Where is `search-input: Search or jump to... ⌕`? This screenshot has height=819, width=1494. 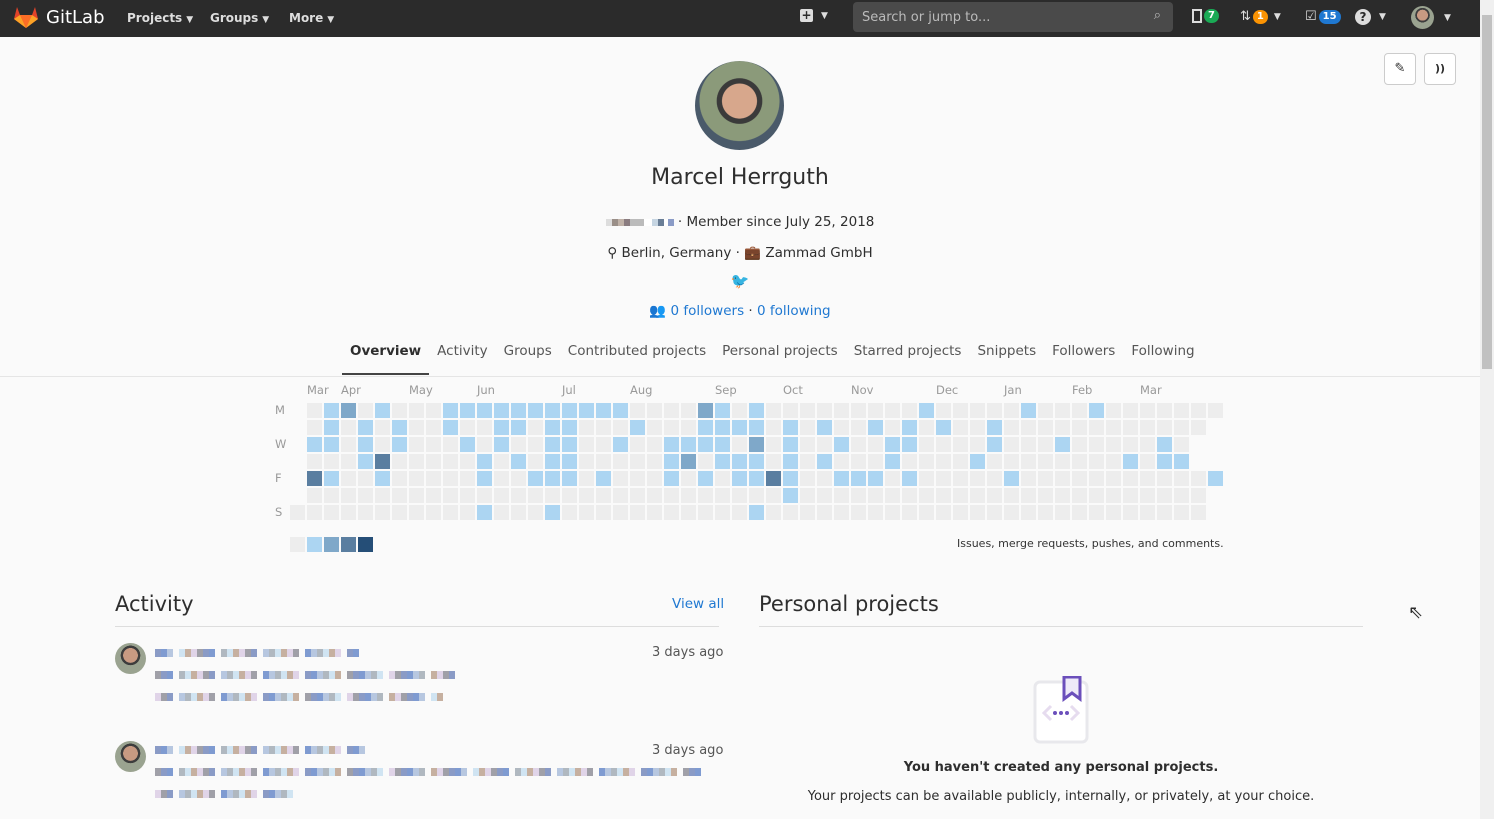
search-input: Search or jump to... ⌕ is located at coordinates (1013, 17).